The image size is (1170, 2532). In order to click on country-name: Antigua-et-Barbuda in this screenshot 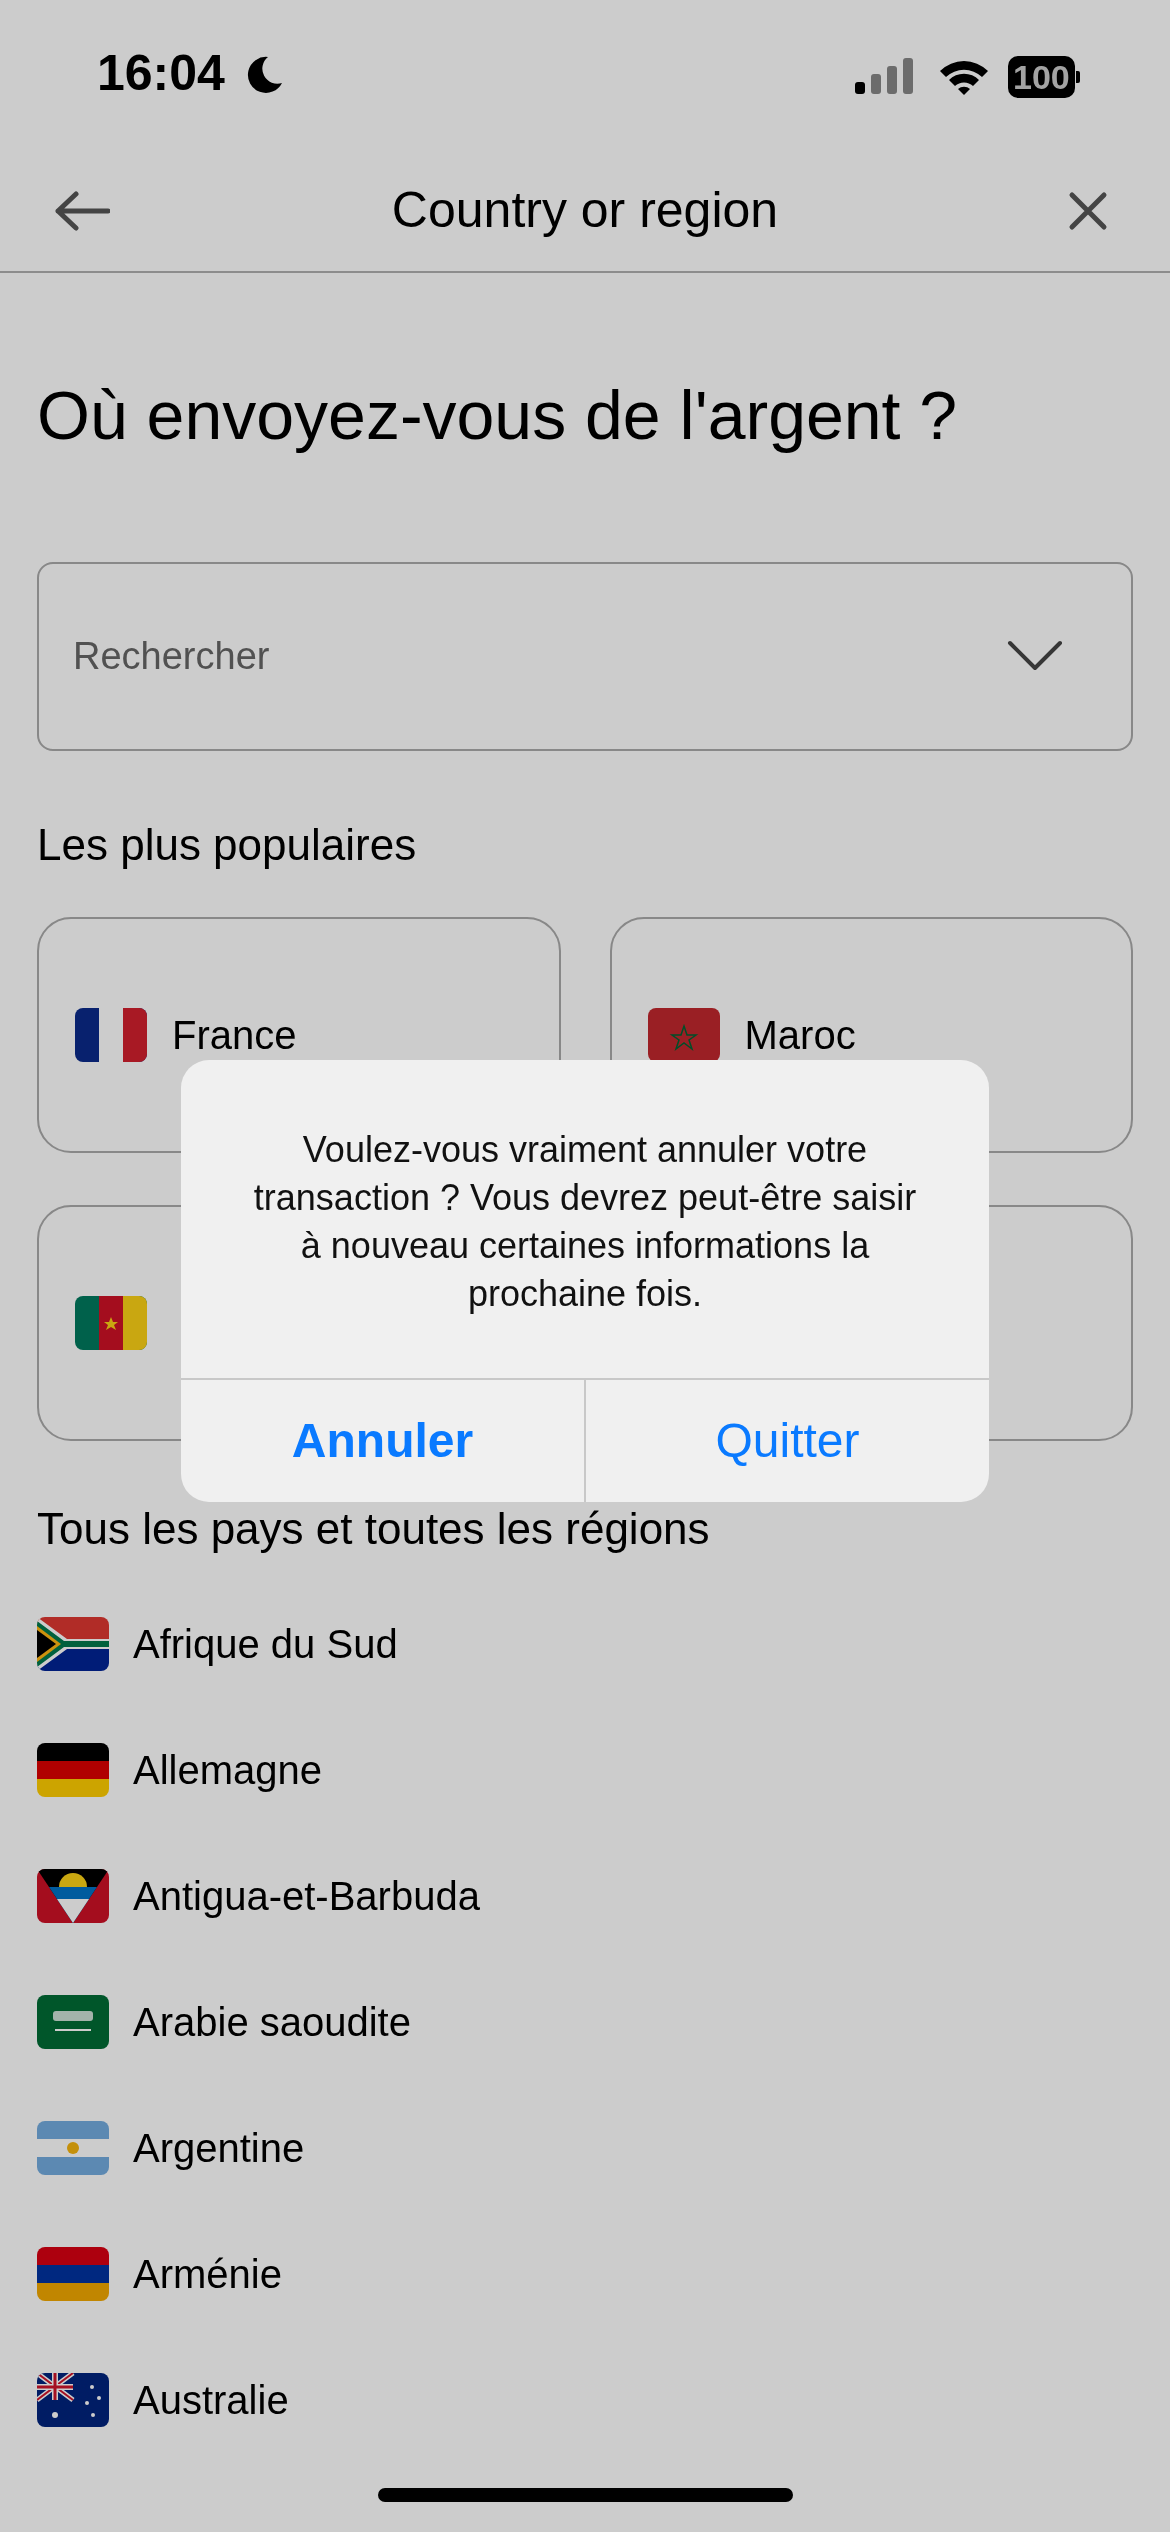, I will do `click(306, 1896)`.